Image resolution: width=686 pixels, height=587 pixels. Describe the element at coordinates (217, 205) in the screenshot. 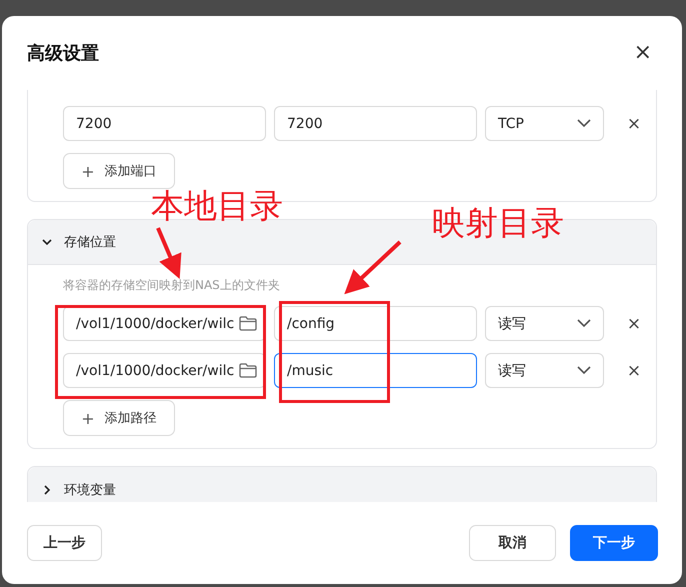

I see `annotation-label: 本地目录` at that location.